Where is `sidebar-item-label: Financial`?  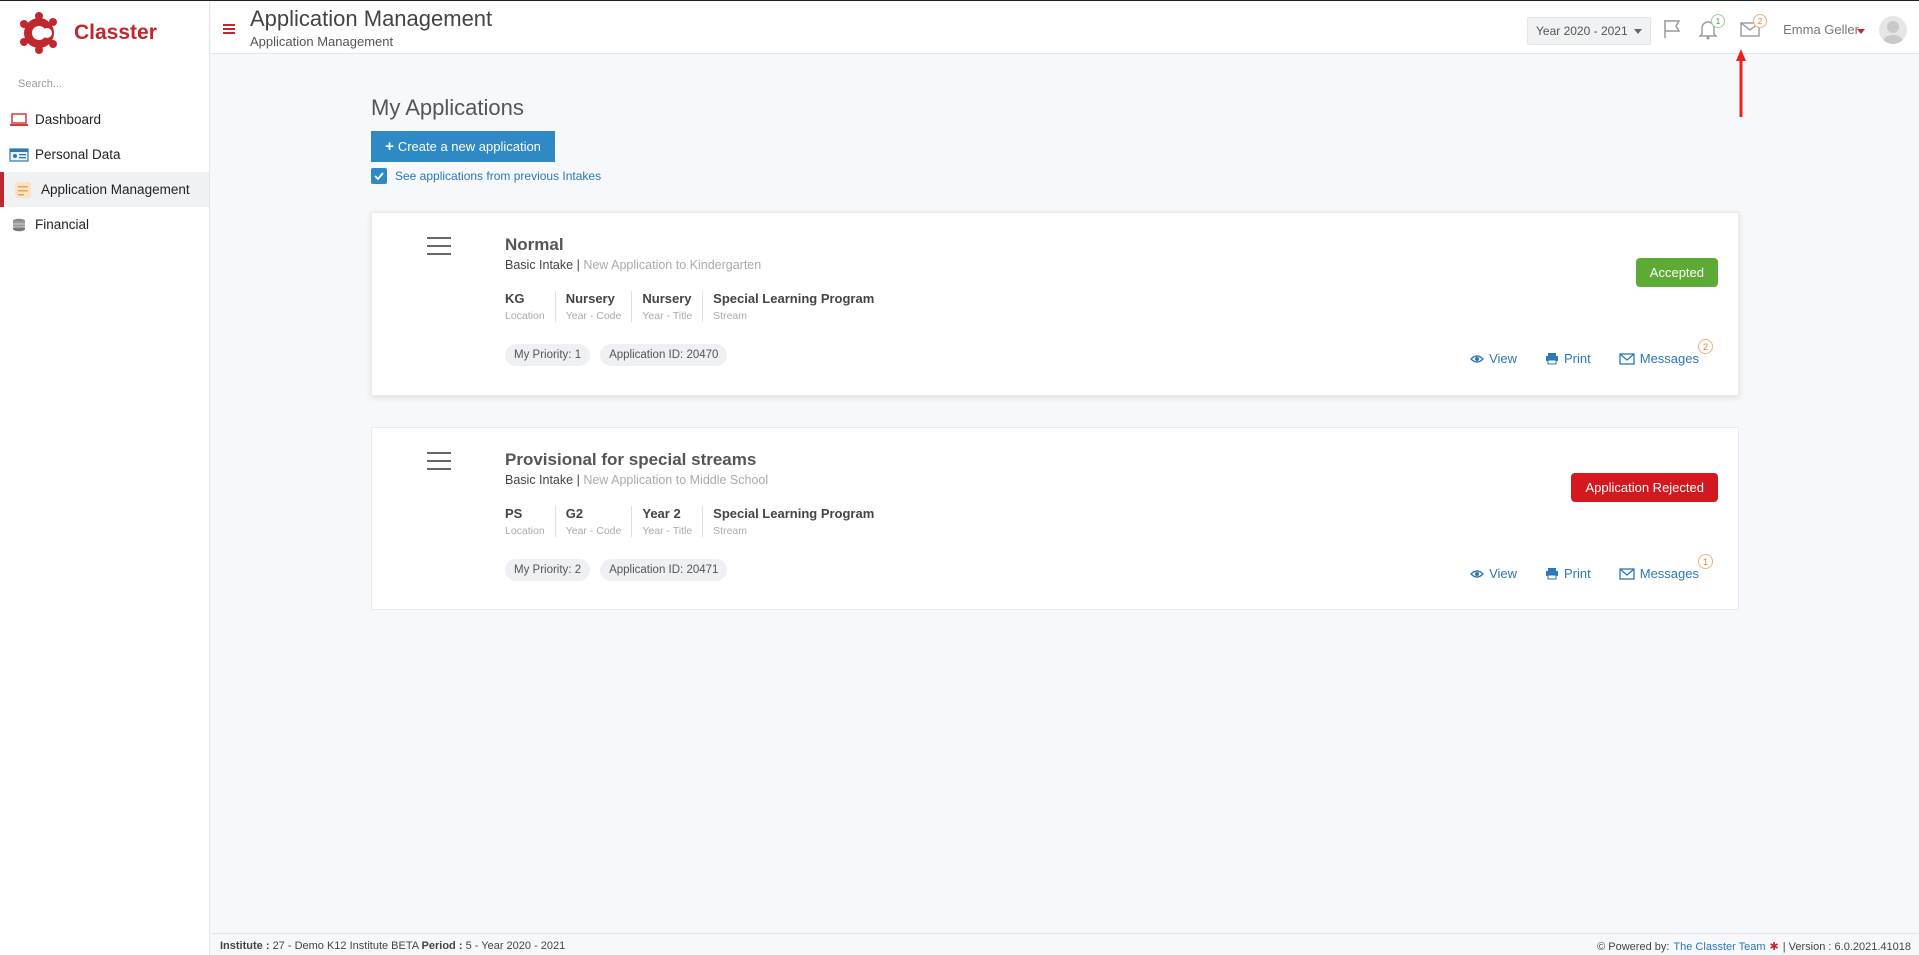 sidebar-item-label: Financial is located at coordinates (62, 224).